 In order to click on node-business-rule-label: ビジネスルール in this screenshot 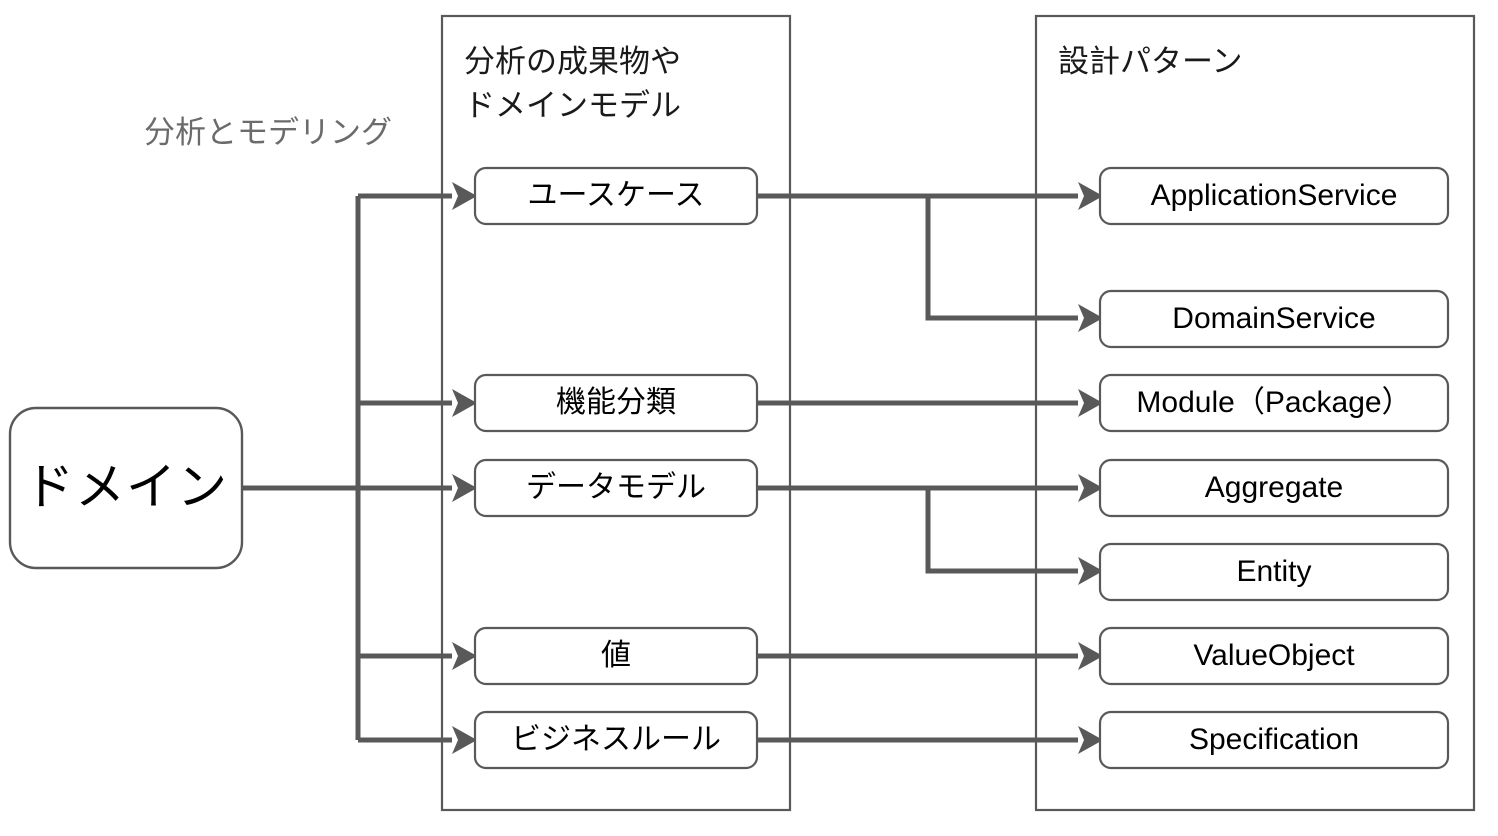, I will do `click(616, 739)`.